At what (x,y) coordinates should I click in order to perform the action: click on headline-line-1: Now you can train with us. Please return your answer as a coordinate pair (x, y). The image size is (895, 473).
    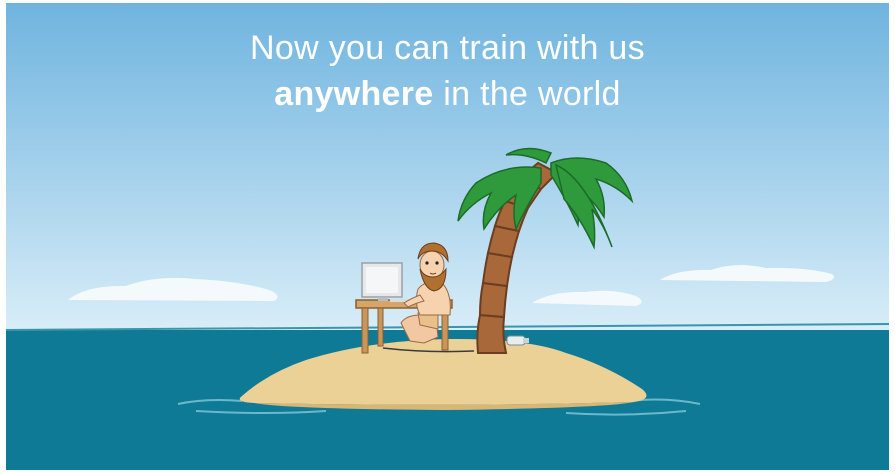
    Looking at the image, I should click on (447, 48).